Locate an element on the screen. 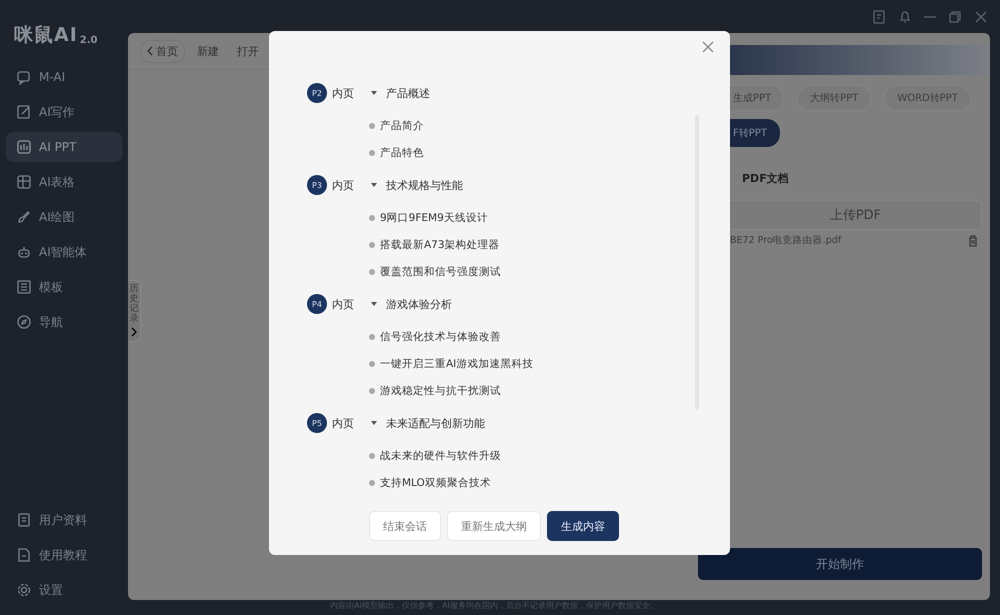  section-title: 未来适配与创新功能 is located at coordinates (435, 423).